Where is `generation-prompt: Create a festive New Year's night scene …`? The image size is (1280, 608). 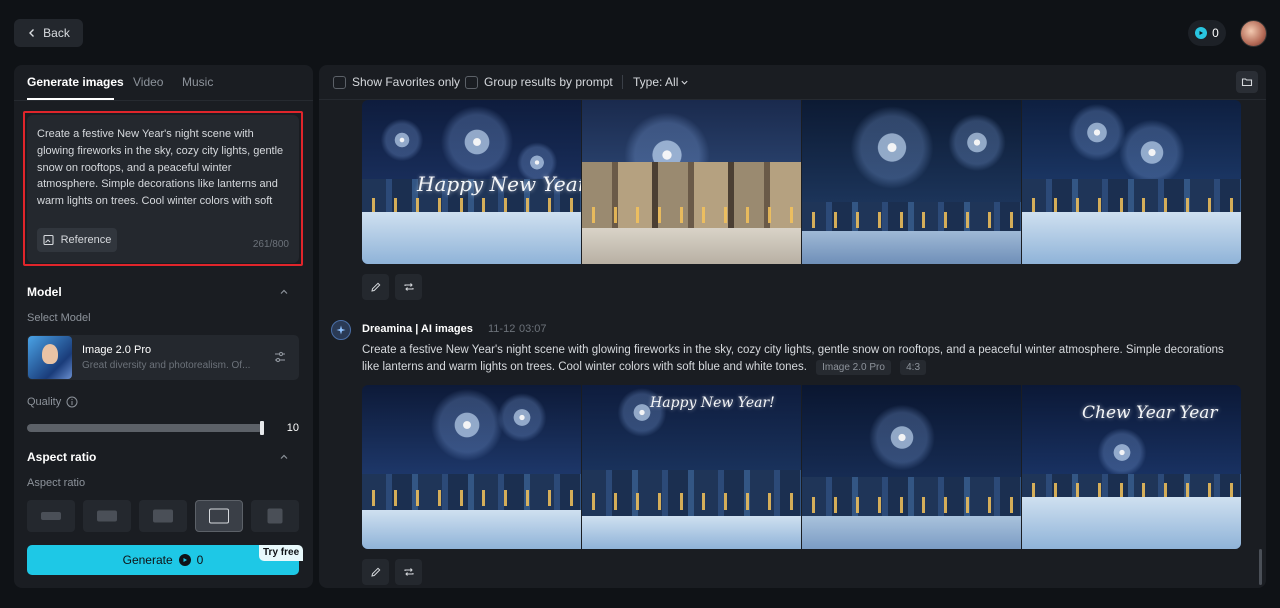
generation-prompt: Create a festive New Year's night scene … is located at coordinates (802, 358).